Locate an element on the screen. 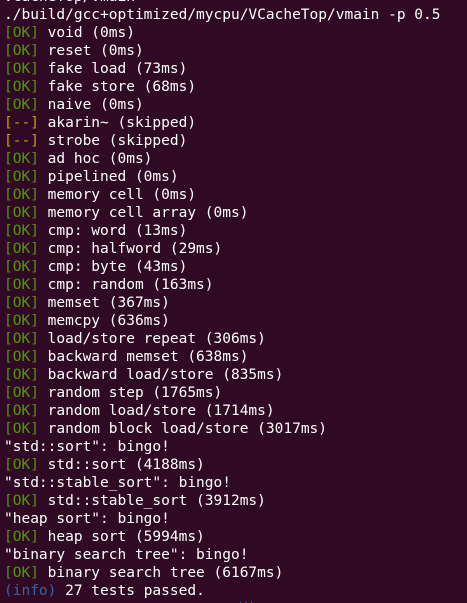 The image size is (467, 603). terminal-line: [OK] cmp: halfword (29ms) is located at coordinates (235, 249).